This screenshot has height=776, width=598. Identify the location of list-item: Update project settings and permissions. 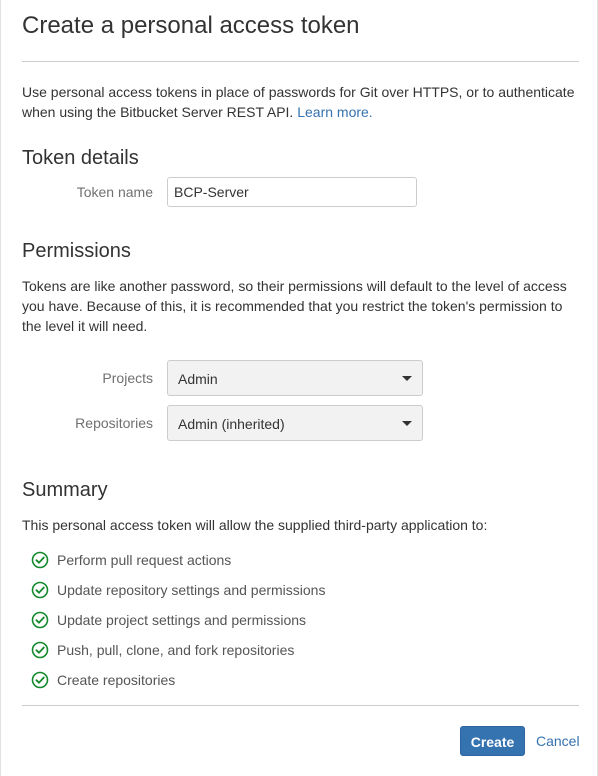
(178, 620).